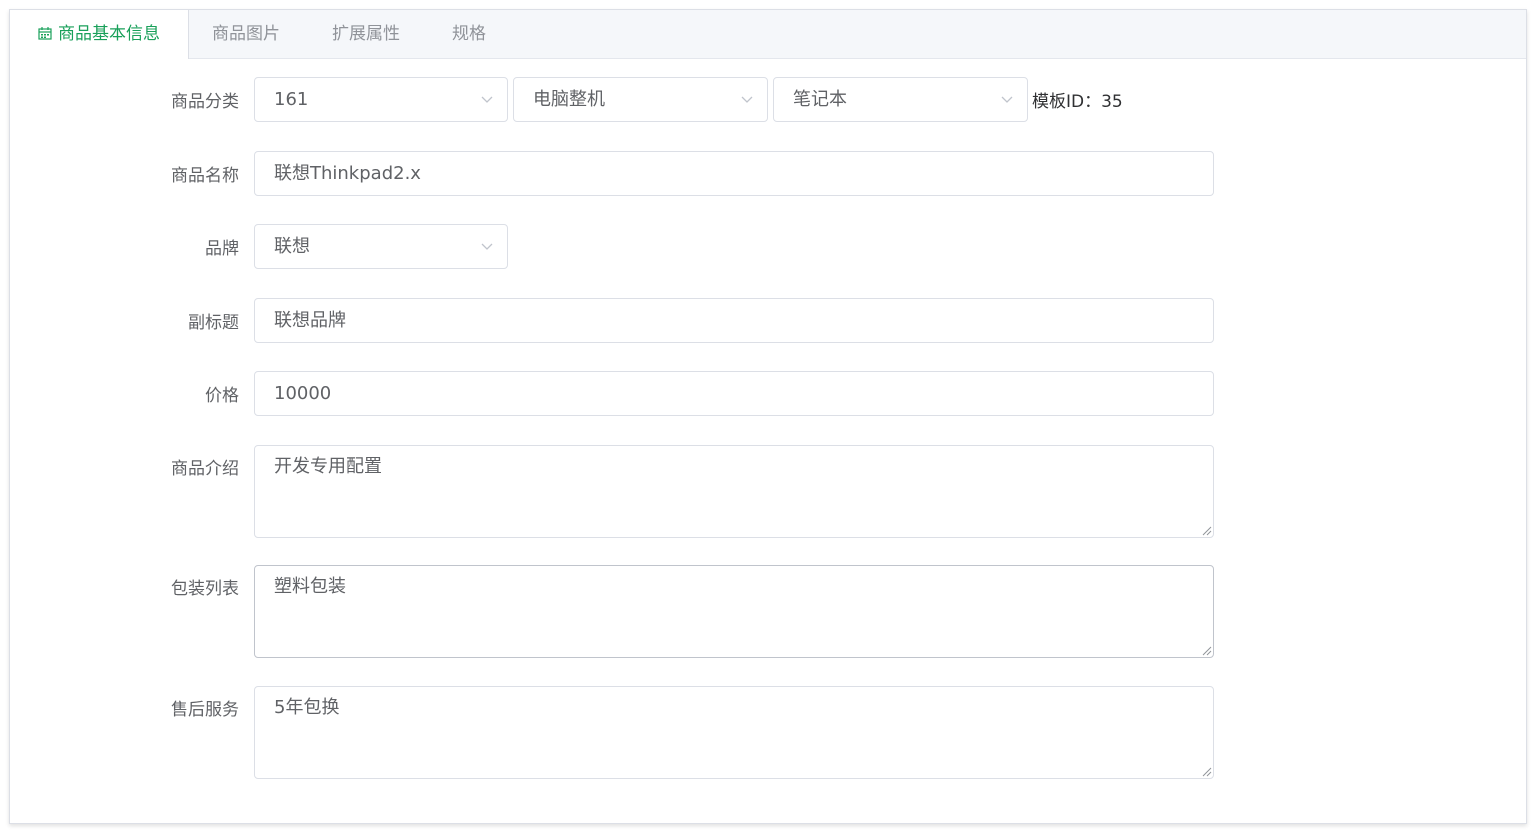 The height and width of the screenshot is (835, 1537). What do you see at coordinates (381, 99) in the screenshot?
I see `category-level1-select: 161` at bounding box center [381, 99].